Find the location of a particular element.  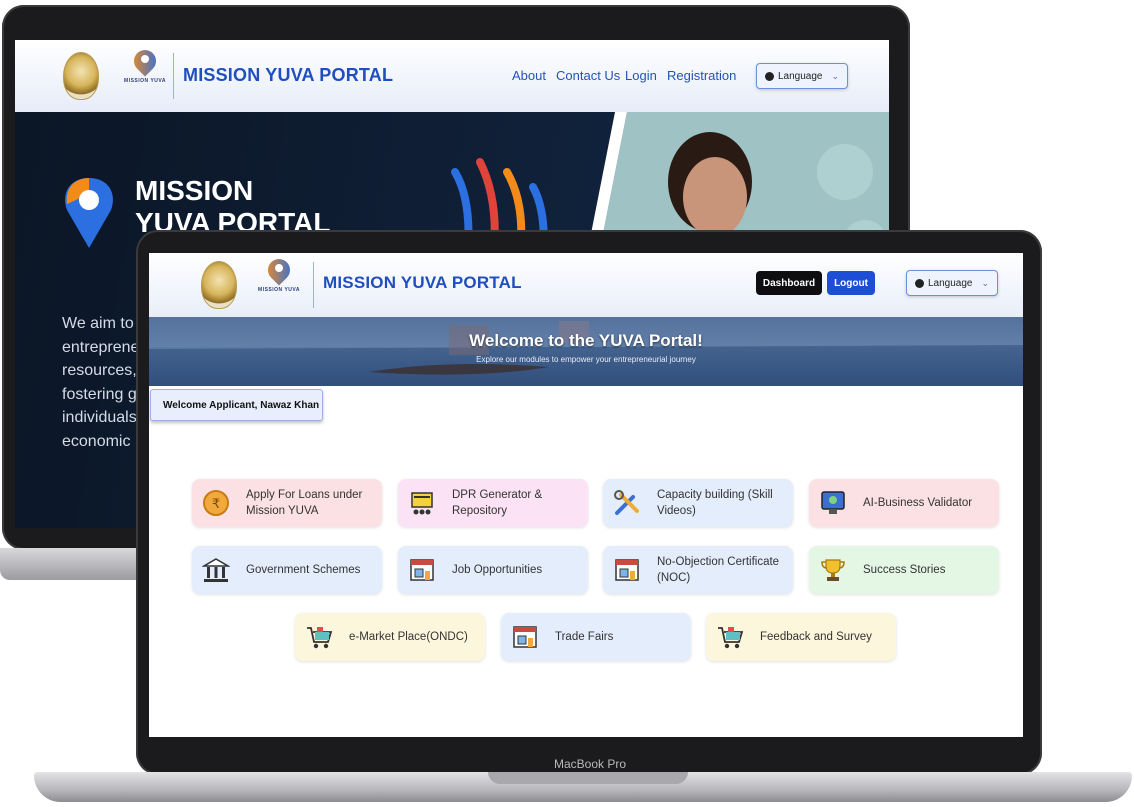

banner-lake-image is located at coordinates (586, 351).